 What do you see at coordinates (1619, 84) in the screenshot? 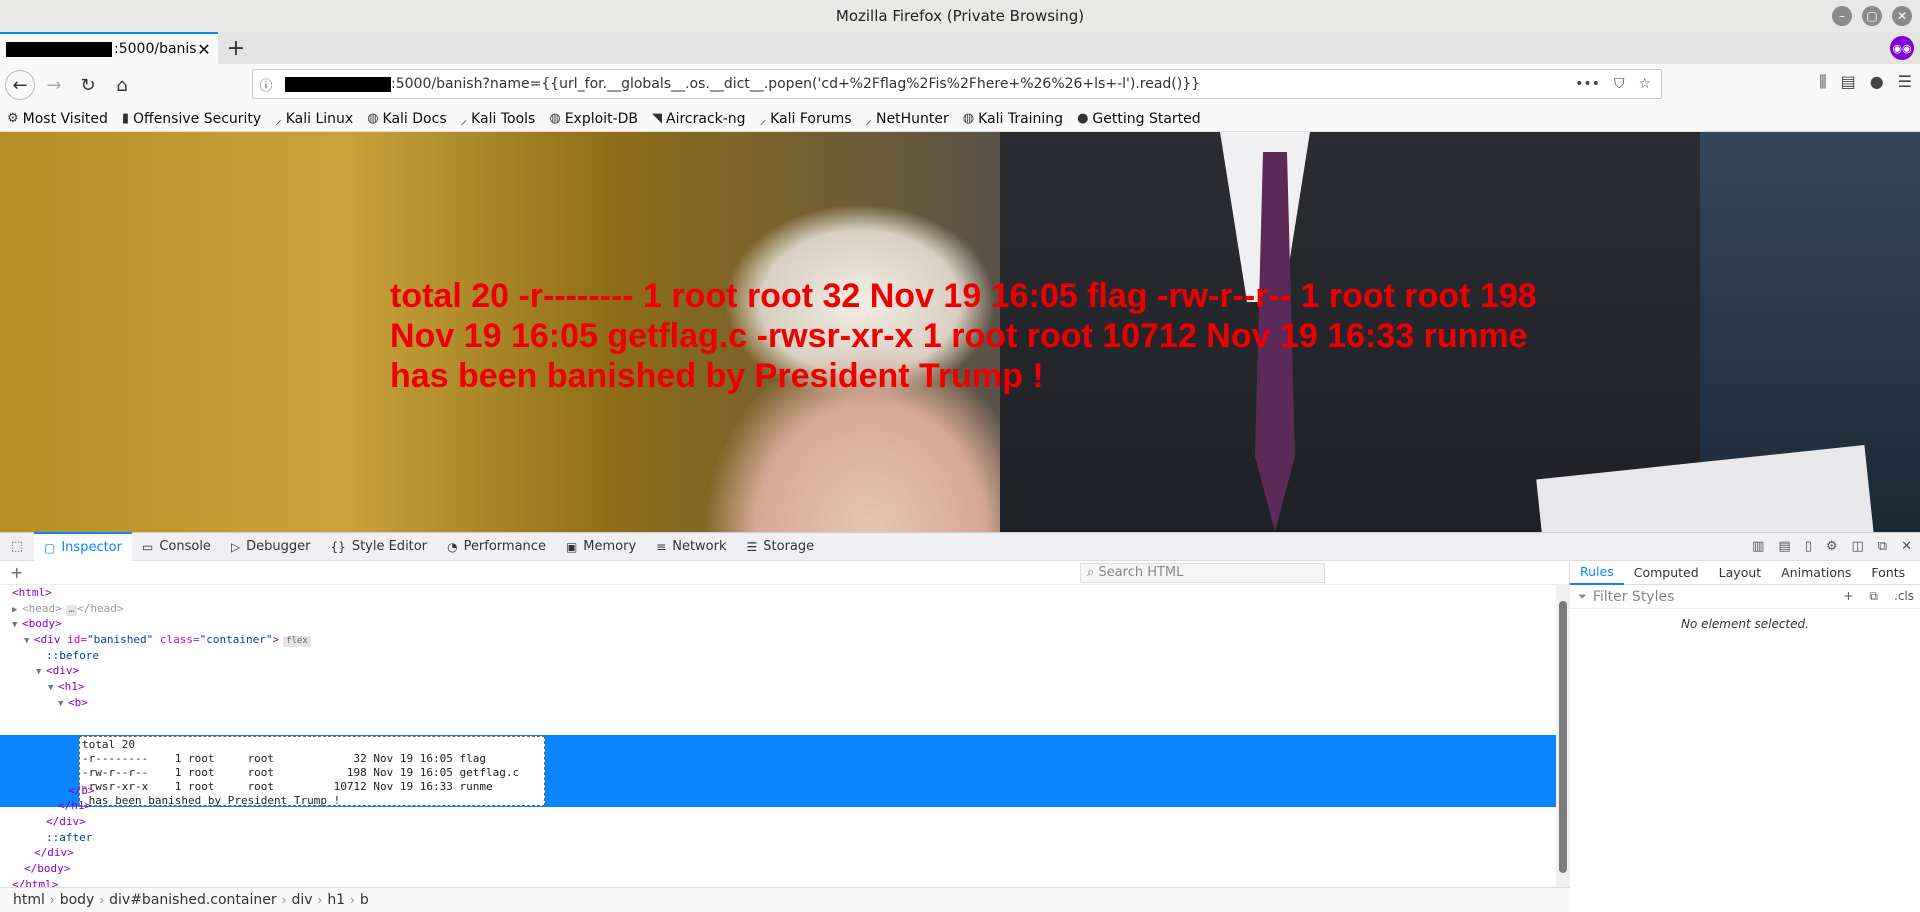
I see `pocket-icon: ⛉` at bounding box center [1619, 84].